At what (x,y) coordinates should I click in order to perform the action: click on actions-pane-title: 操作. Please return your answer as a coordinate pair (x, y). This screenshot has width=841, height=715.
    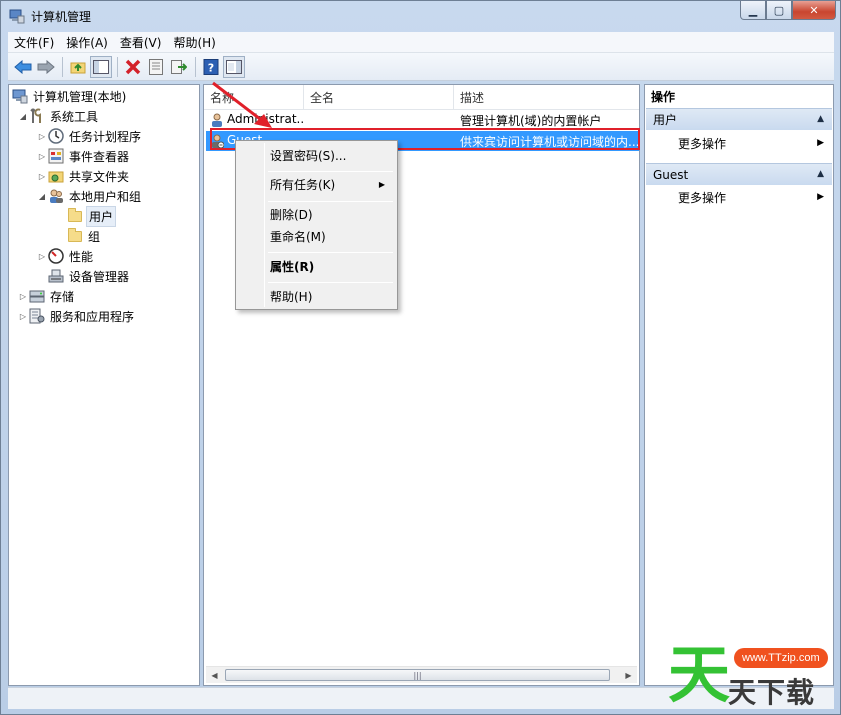
    Looking at the image, I should click on (739, 96).